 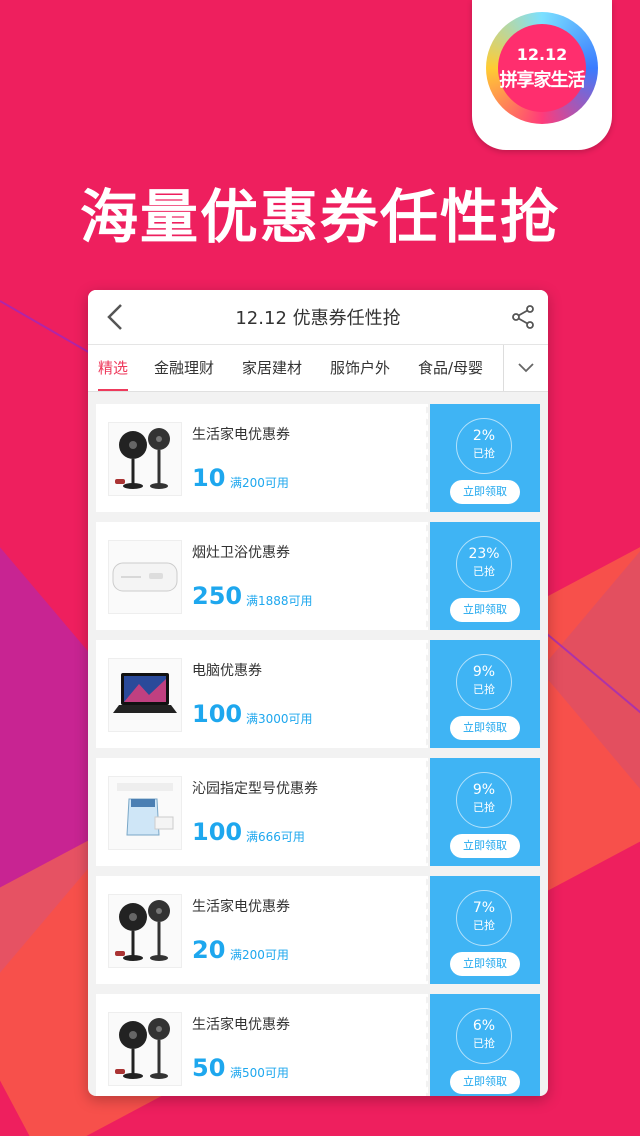 What do you see at coordinates (145, 577) in the screenshot?
I see `product-image-water-heater` at bounding box center [145, 577].